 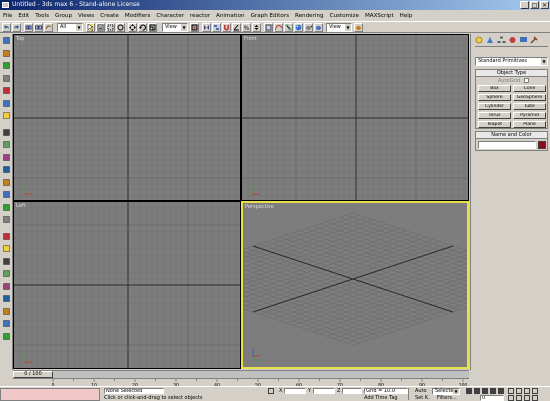 I want to click on viewport-front-label: Front, so click(x=250, y=39).